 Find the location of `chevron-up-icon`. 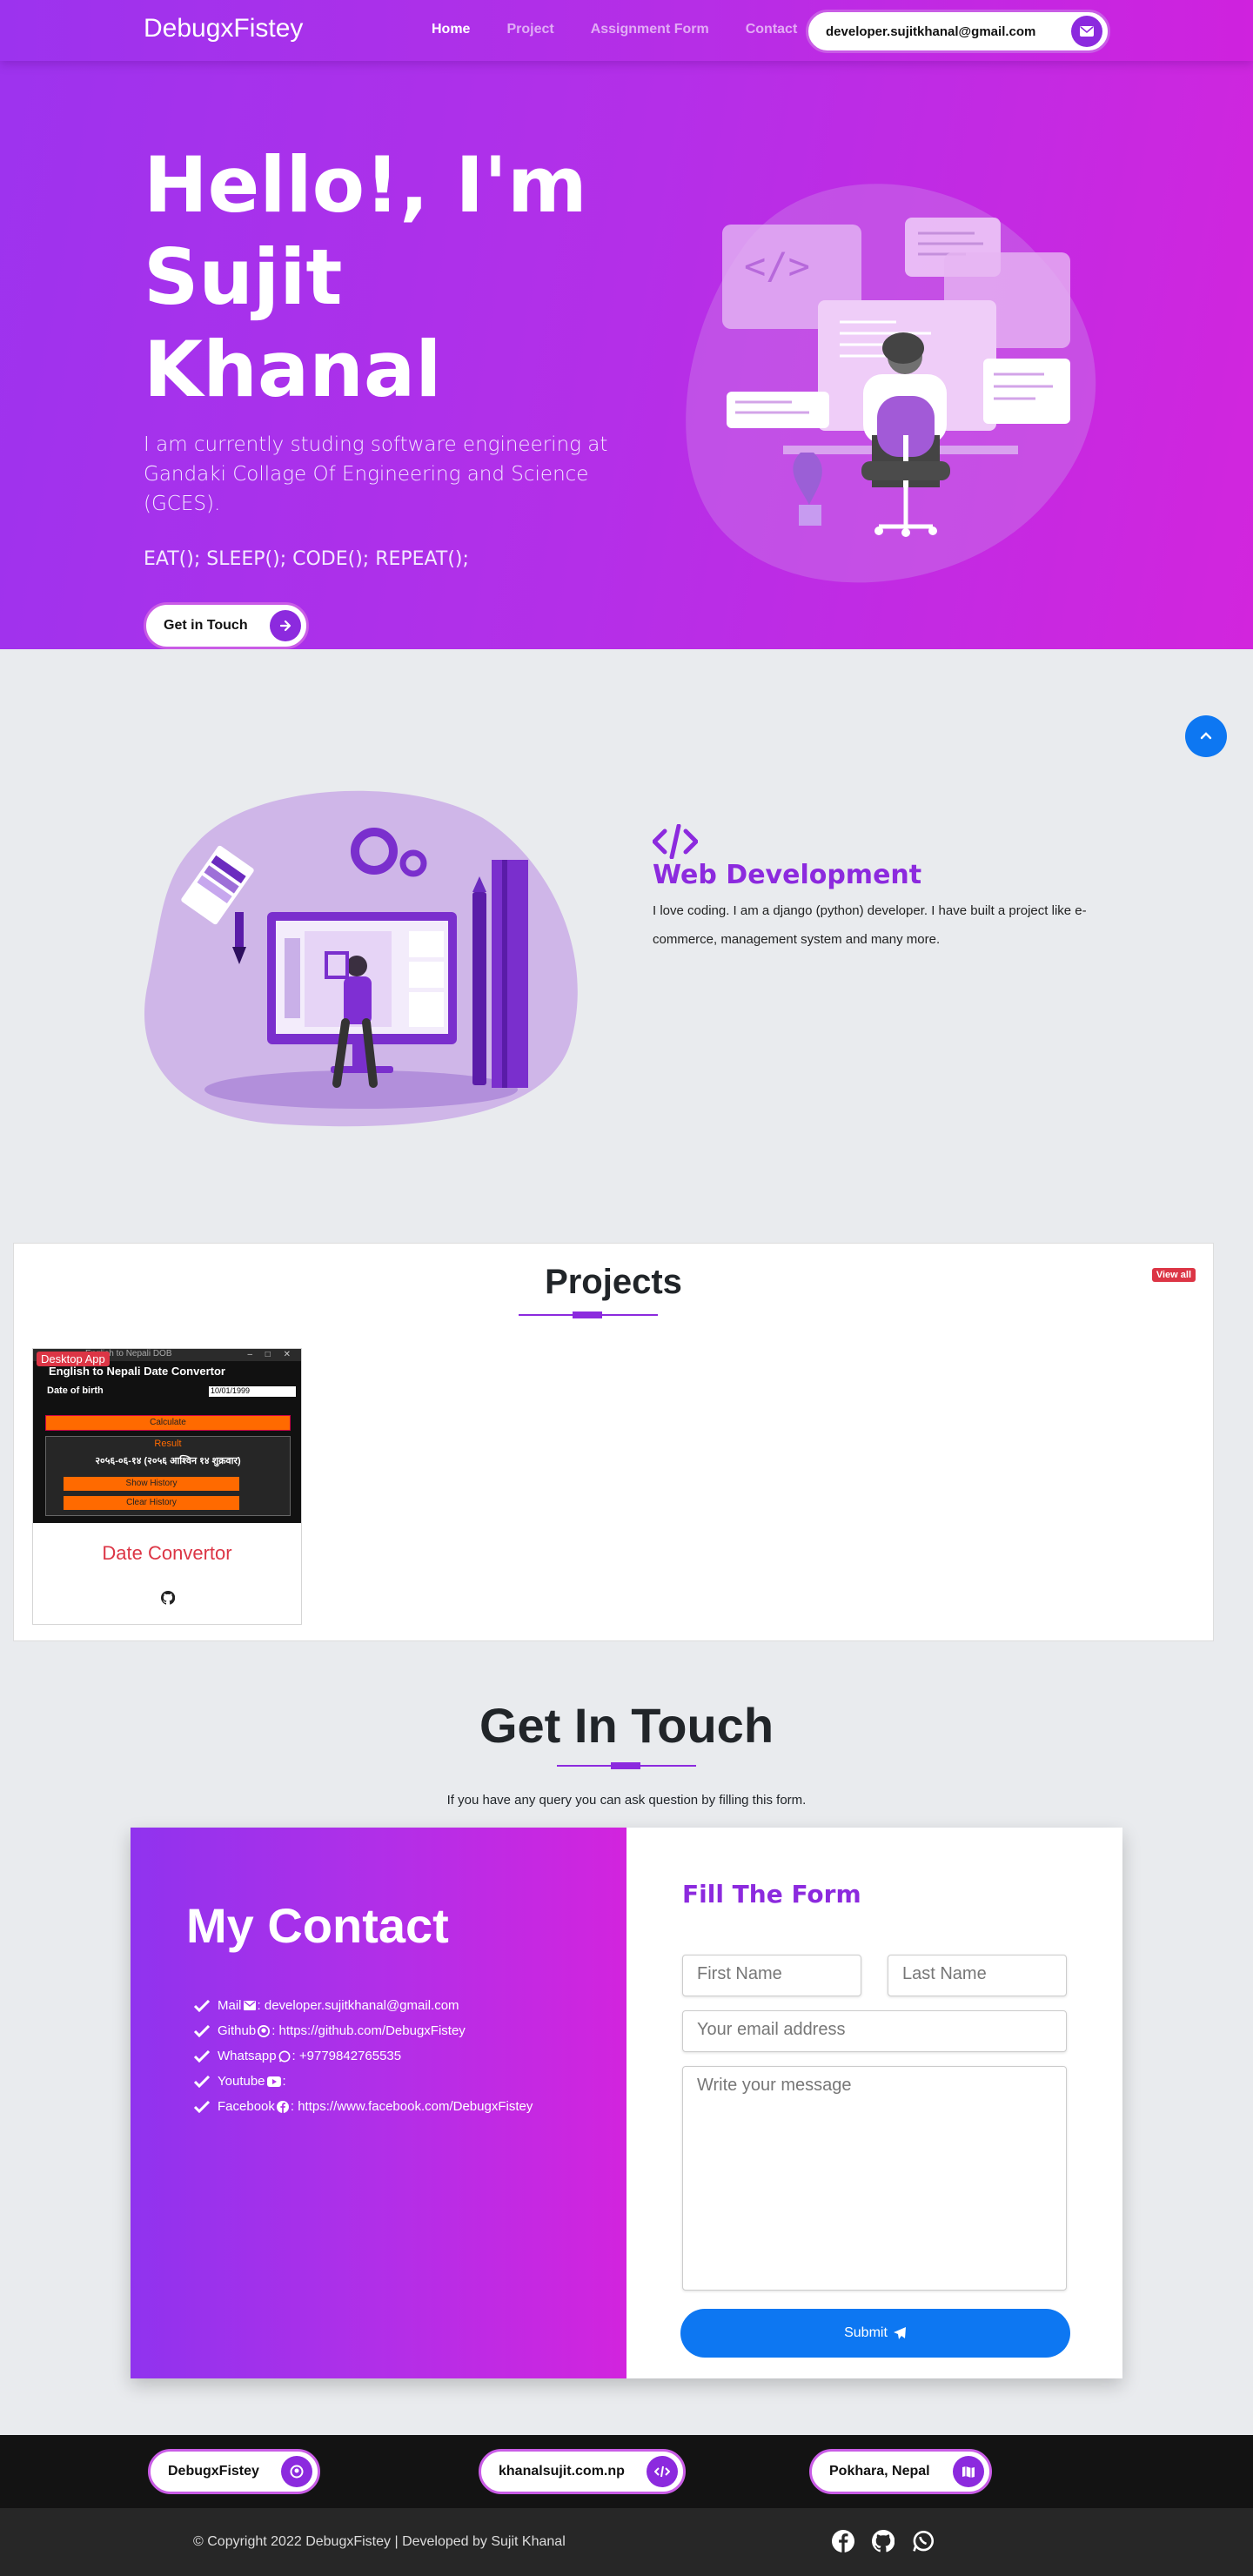

chevron-up-icon is located at coordinates (1206, 736).